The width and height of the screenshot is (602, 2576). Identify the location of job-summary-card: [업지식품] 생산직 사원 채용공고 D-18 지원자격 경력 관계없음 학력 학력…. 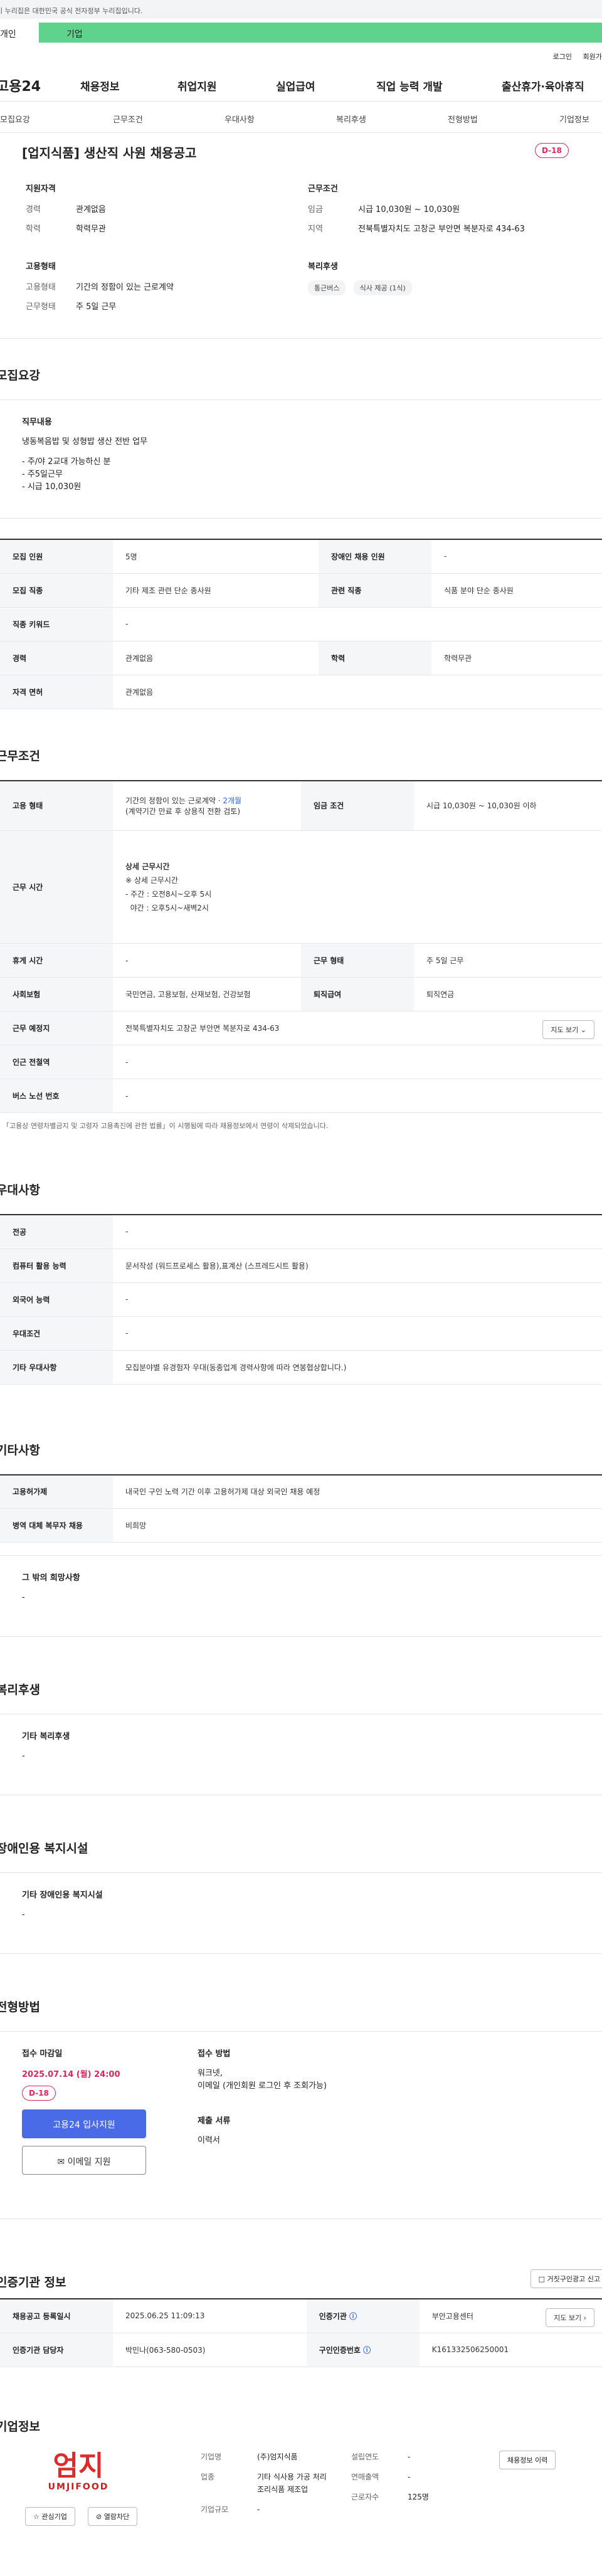
(301, 236).